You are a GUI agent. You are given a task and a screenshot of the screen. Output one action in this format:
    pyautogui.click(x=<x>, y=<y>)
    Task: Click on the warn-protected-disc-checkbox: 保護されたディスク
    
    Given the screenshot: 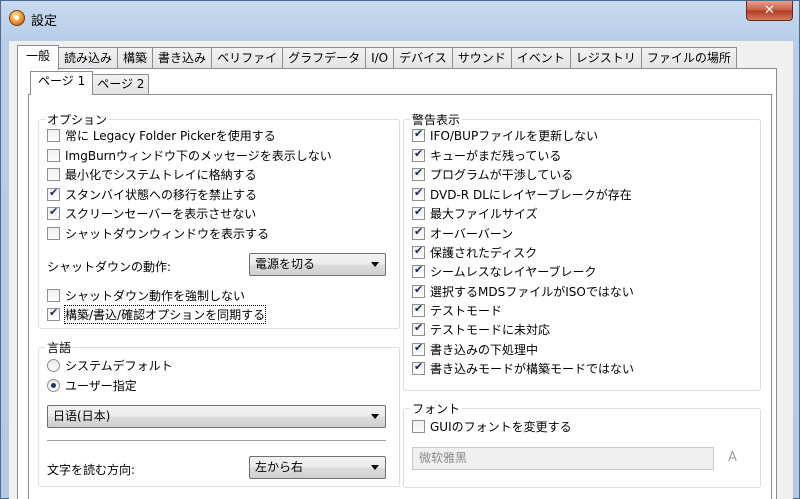 What is the action you would take?
    pyautogui.click(x=474, y=252)
    